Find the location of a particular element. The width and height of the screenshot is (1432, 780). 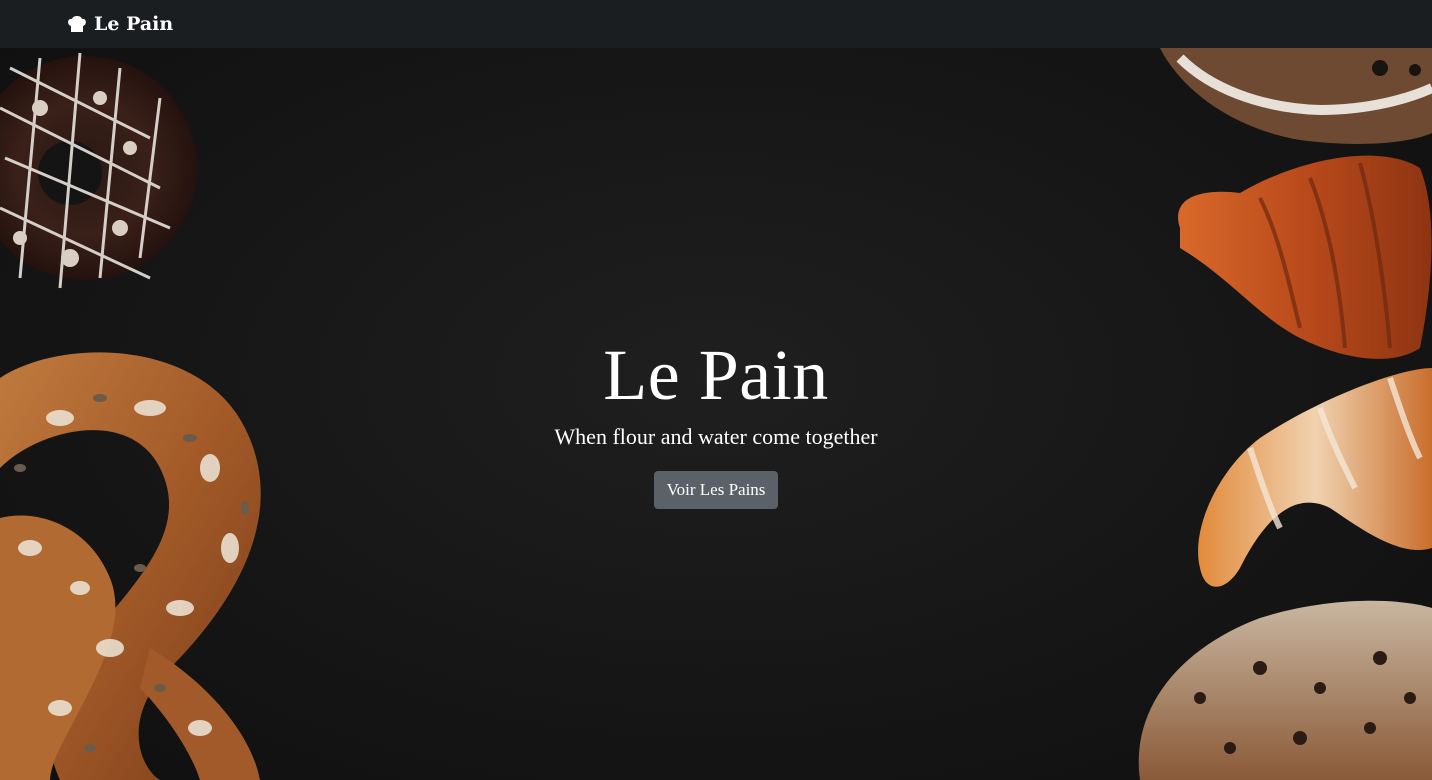

brand-link: Le Pain is located at coordinates (119, 24).